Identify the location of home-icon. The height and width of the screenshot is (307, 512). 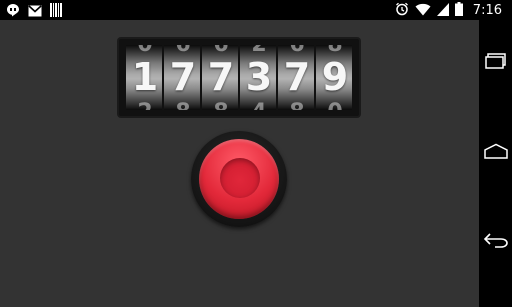
(496, 153).